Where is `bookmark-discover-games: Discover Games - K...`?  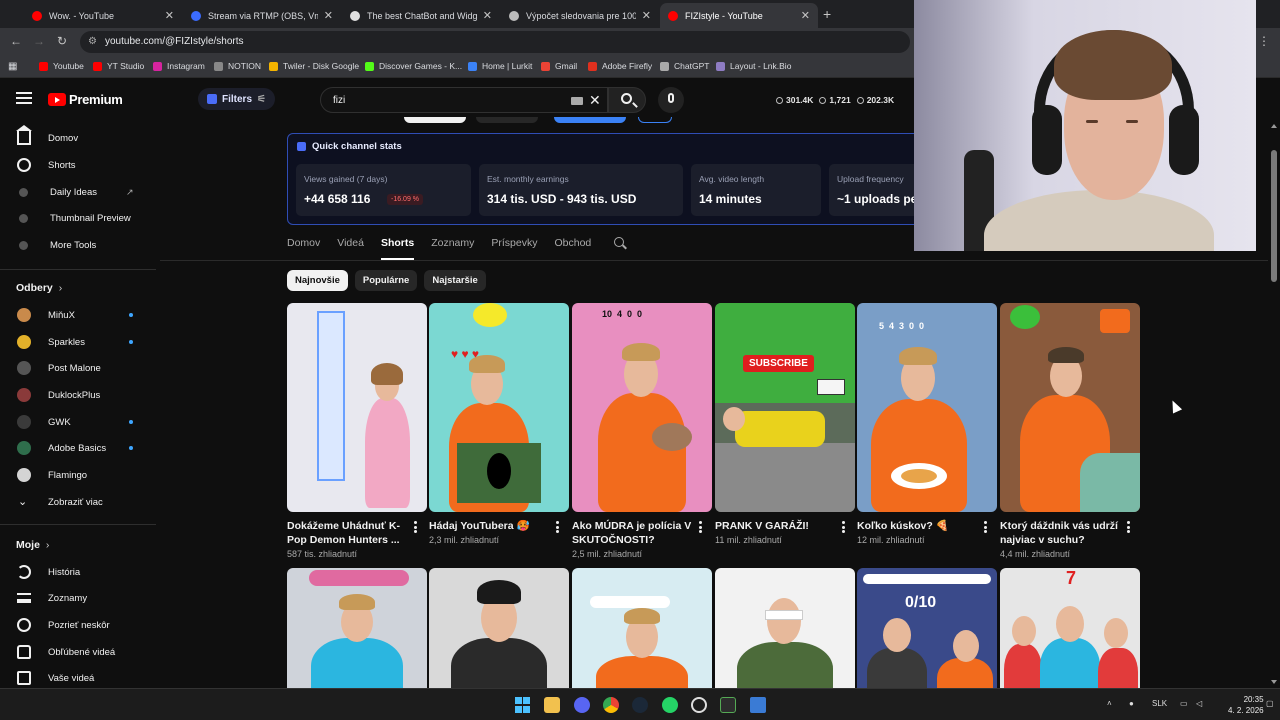
bookmark-discover-games: Discover Games - K... is located at coordinates (413, 66).